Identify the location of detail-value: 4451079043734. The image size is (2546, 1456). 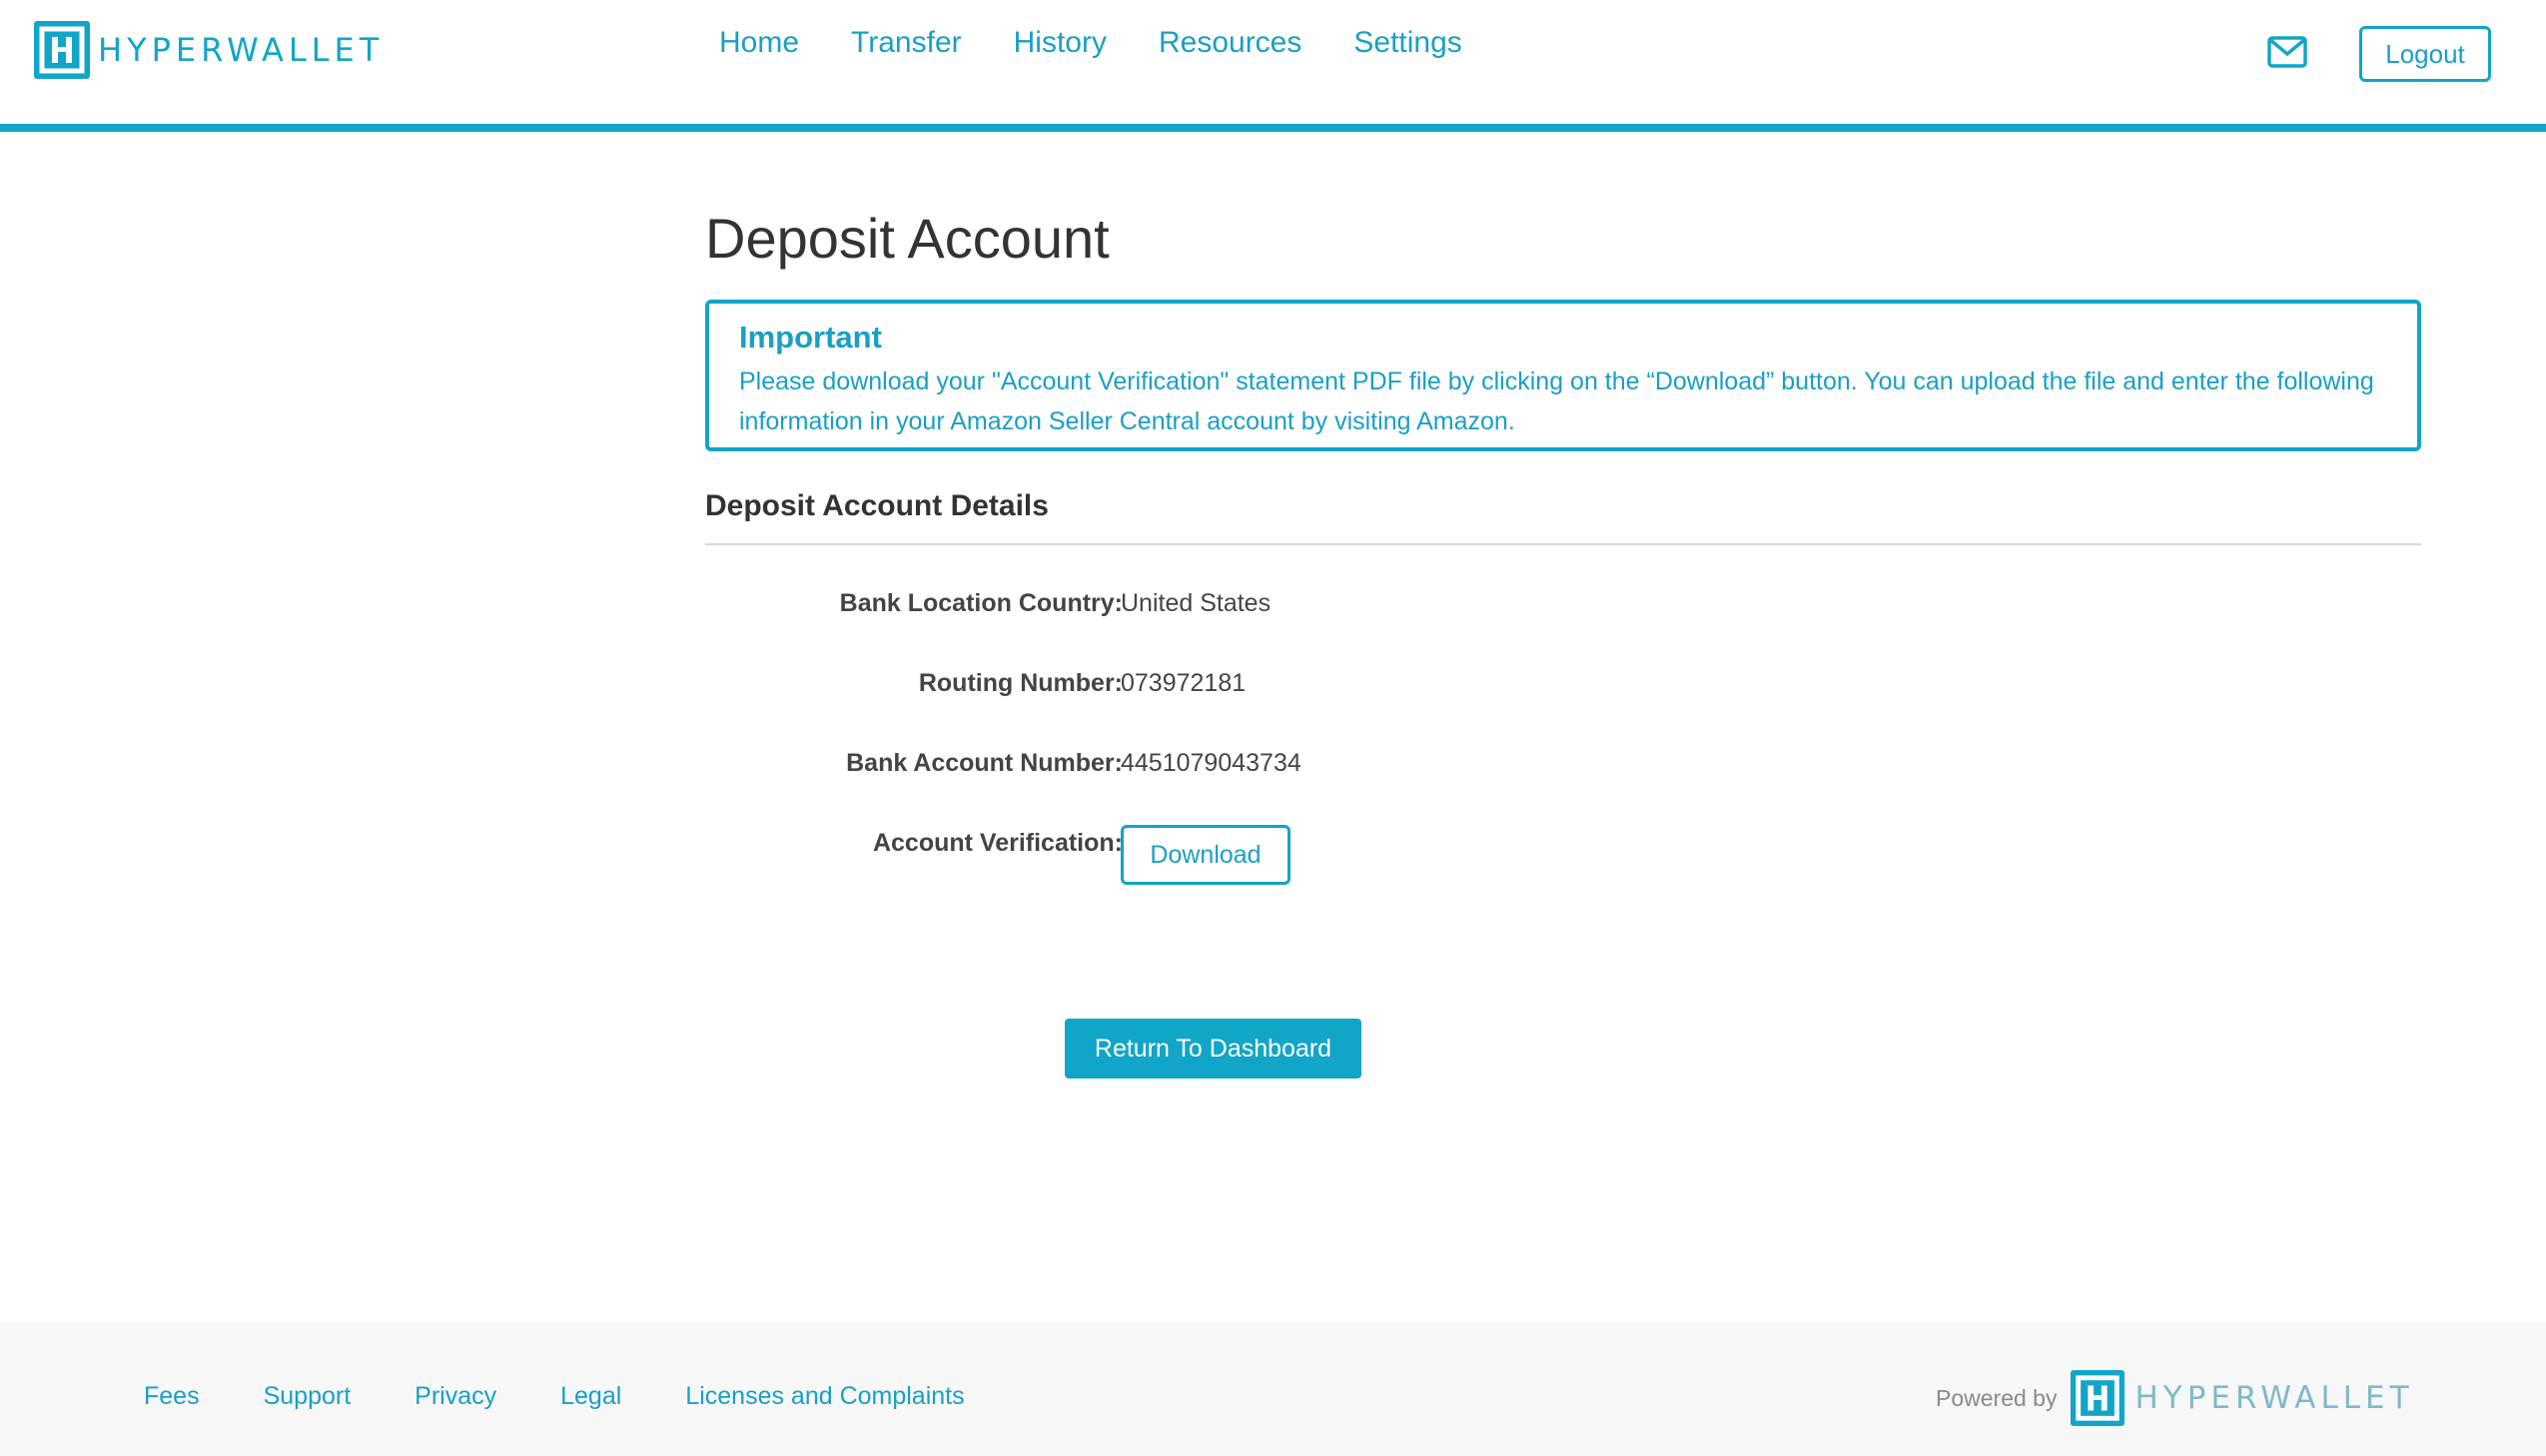
(1211, 763).